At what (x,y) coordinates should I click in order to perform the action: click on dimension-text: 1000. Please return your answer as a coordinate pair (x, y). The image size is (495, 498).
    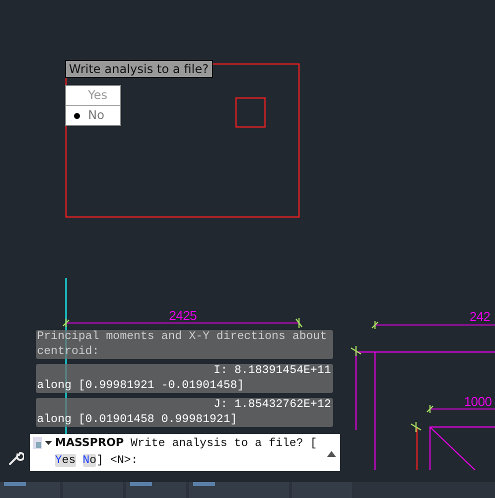
    Looking at the image, I should click on (478, 401).